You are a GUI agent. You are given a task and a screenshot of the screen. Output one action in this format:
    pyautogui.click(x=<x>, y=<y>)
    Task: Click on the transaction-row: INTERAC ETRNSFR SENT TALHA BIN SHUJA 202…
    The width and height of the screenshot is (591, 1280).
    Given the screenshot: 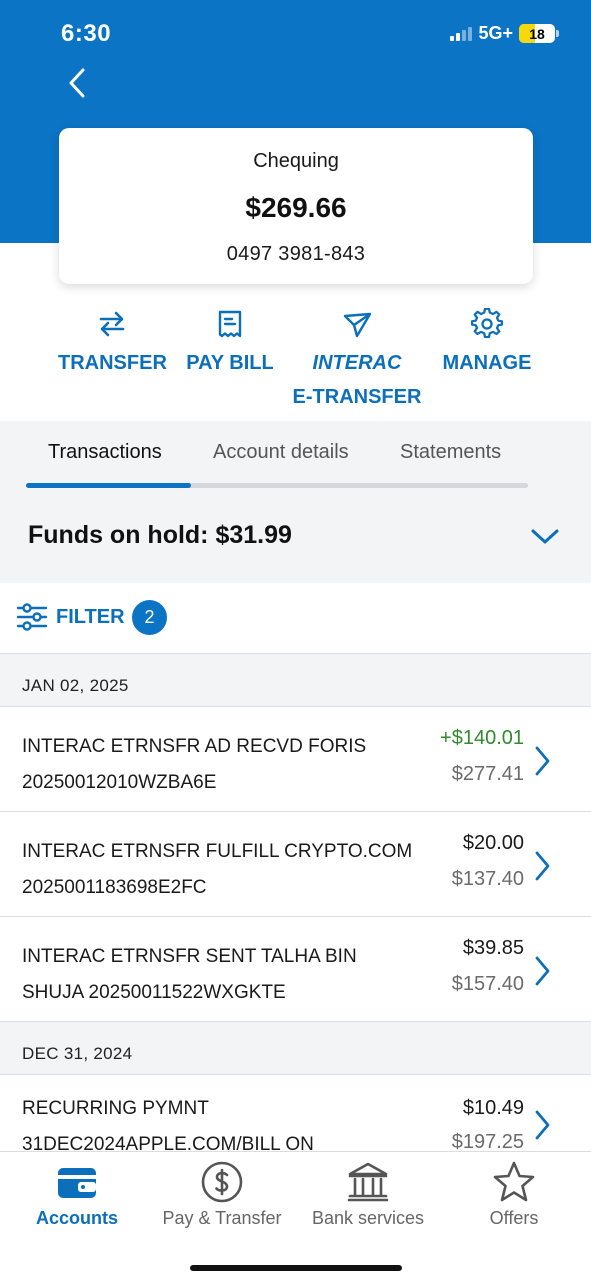 What is the action you would take?
    pyautogui.click(x=295, y=969)
    